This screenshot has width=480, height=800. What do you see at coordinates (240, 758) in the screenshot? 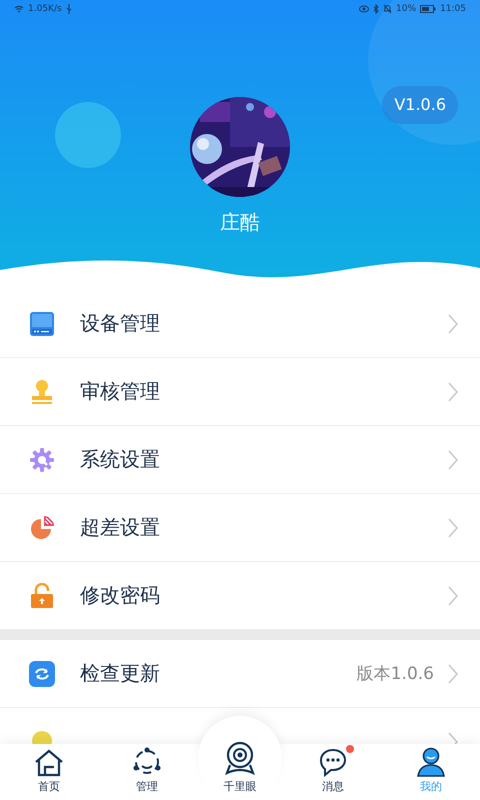
I see `tab-item: 千里眼` at bounding box center [240, 758].